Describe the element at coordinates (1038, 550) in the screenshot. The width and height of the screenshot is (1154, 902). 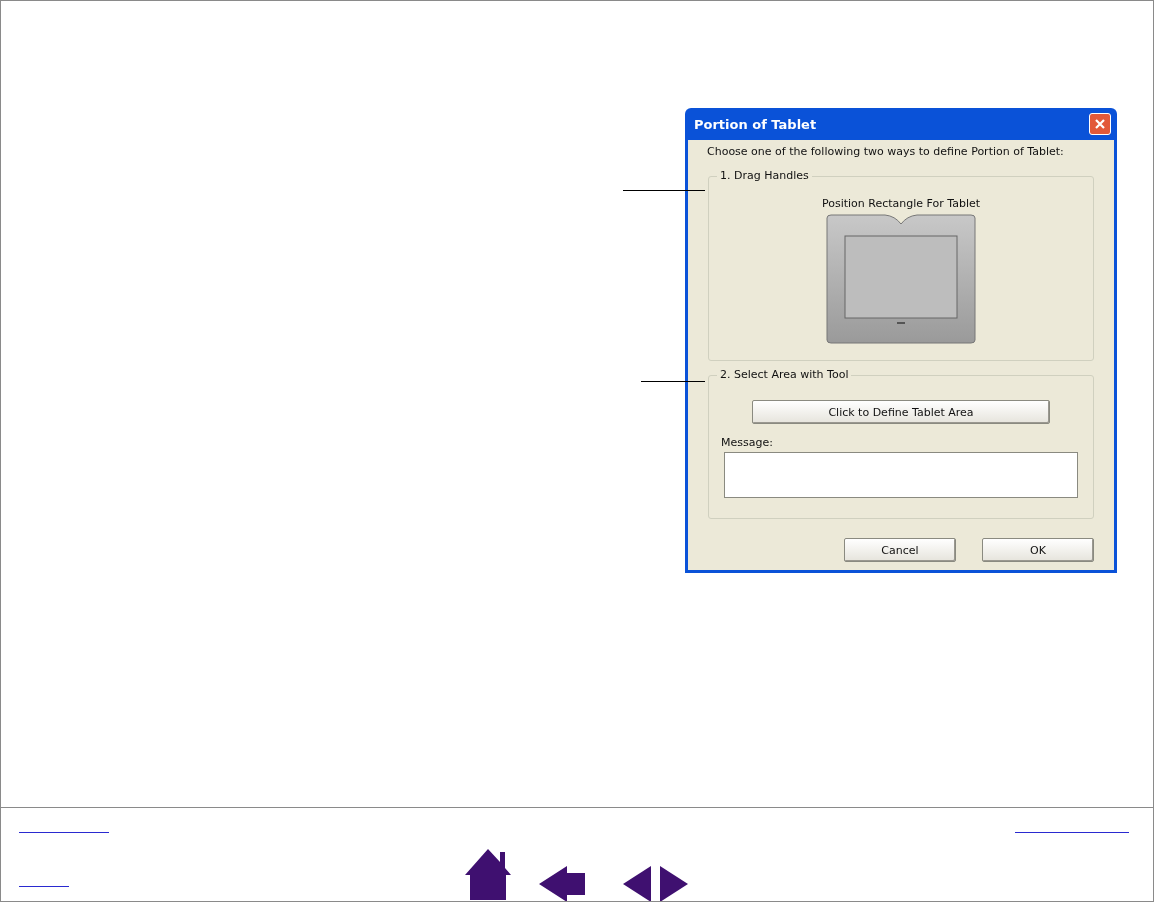
I see `dialog-button: OK` at that location.